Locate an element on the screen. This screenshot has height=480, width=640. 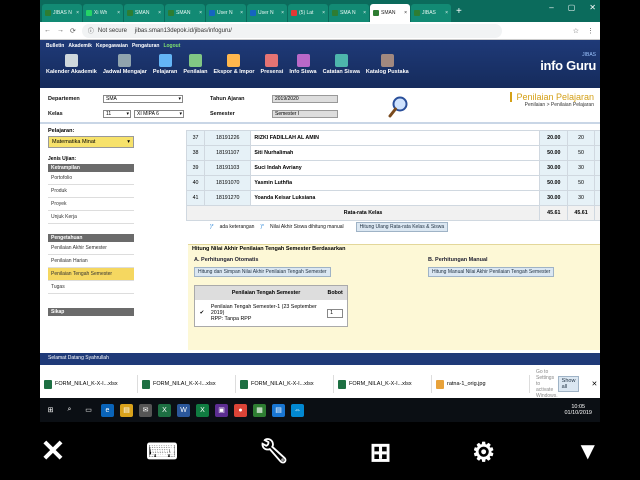
cell-n1: 30.00 is located at coordinates (554, 198).